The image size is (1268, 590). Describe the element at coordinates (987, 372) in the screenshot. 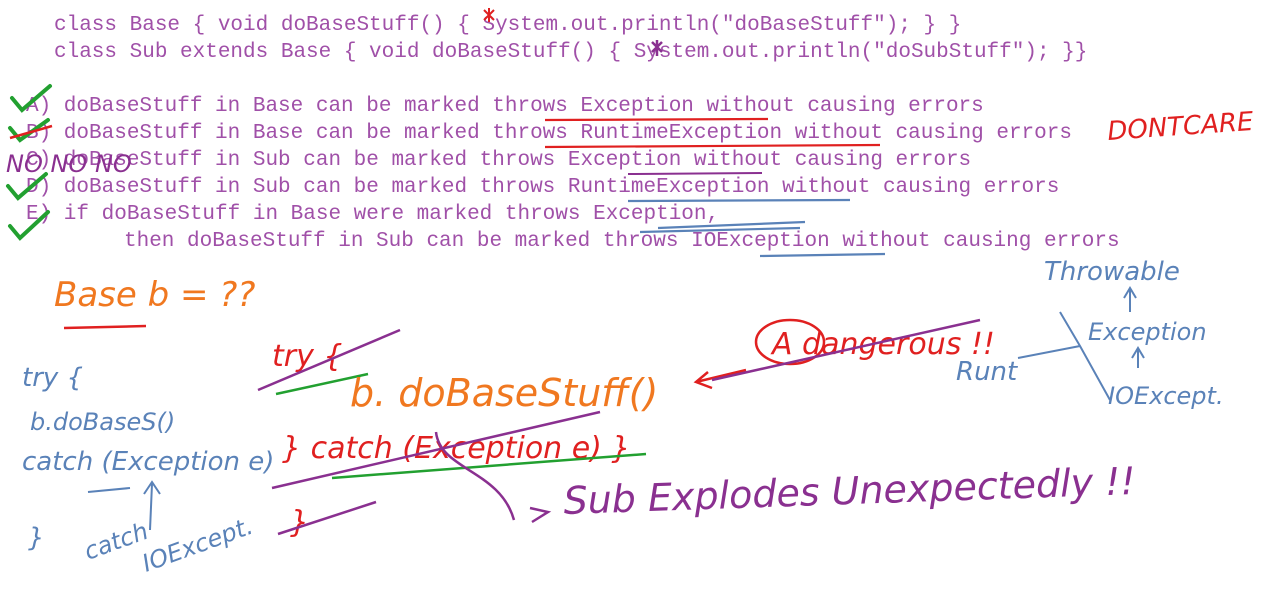

I see `runtime-note: Runt` at that location.